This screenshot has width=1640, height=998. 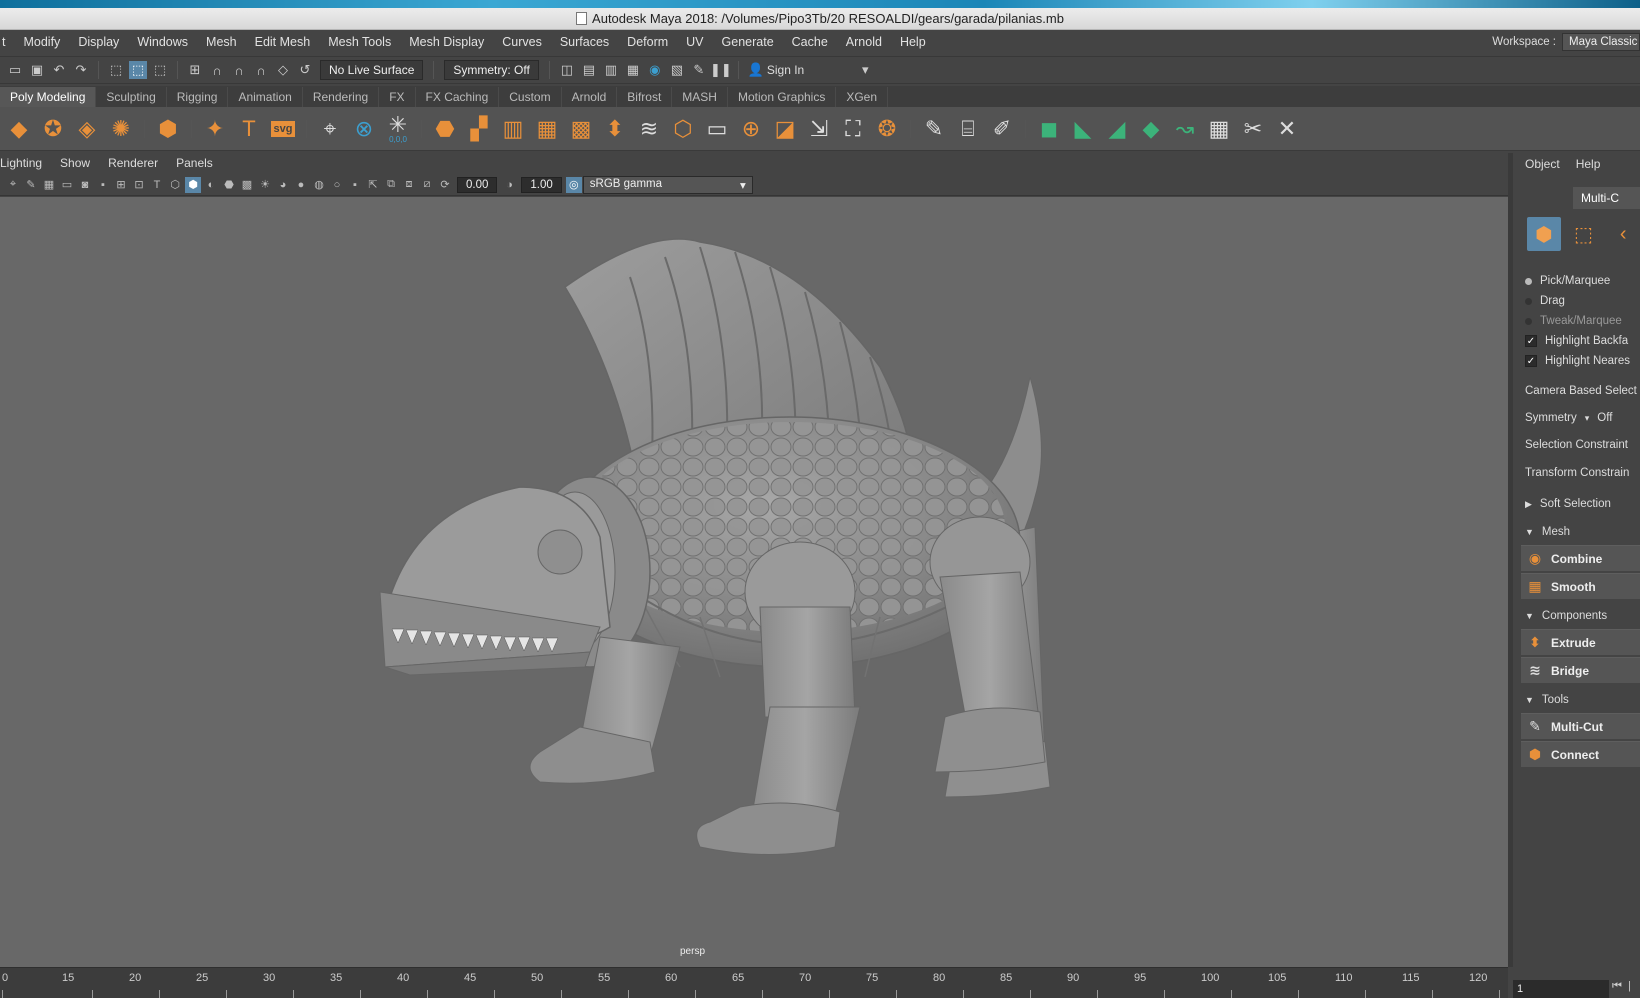 What do you see at coordinates (589, 70) in the screenshot?
I see `render-frame-icon: ▤` at bounding box center [589, 70].